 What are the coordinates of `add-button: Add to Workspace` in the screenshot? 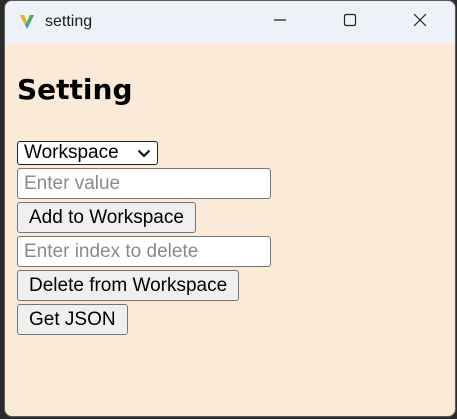 It's located at (106, 217).